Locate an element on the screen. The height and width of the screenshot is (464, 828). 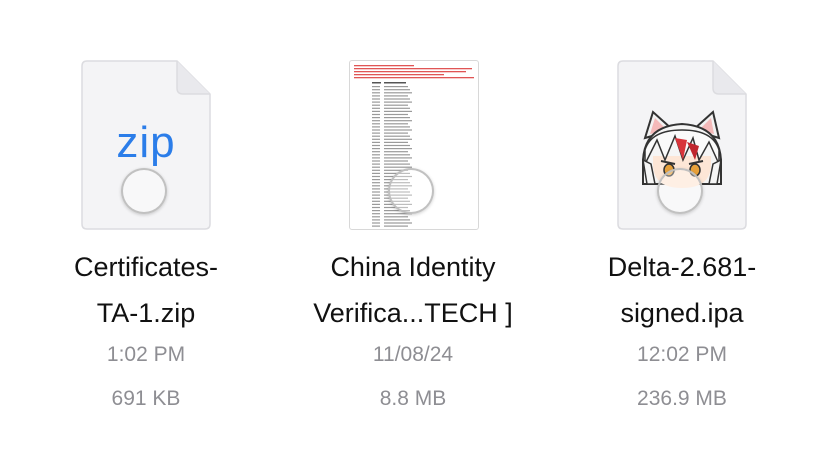
file-date: 1:02 PM is located at coordinates (146, 354).